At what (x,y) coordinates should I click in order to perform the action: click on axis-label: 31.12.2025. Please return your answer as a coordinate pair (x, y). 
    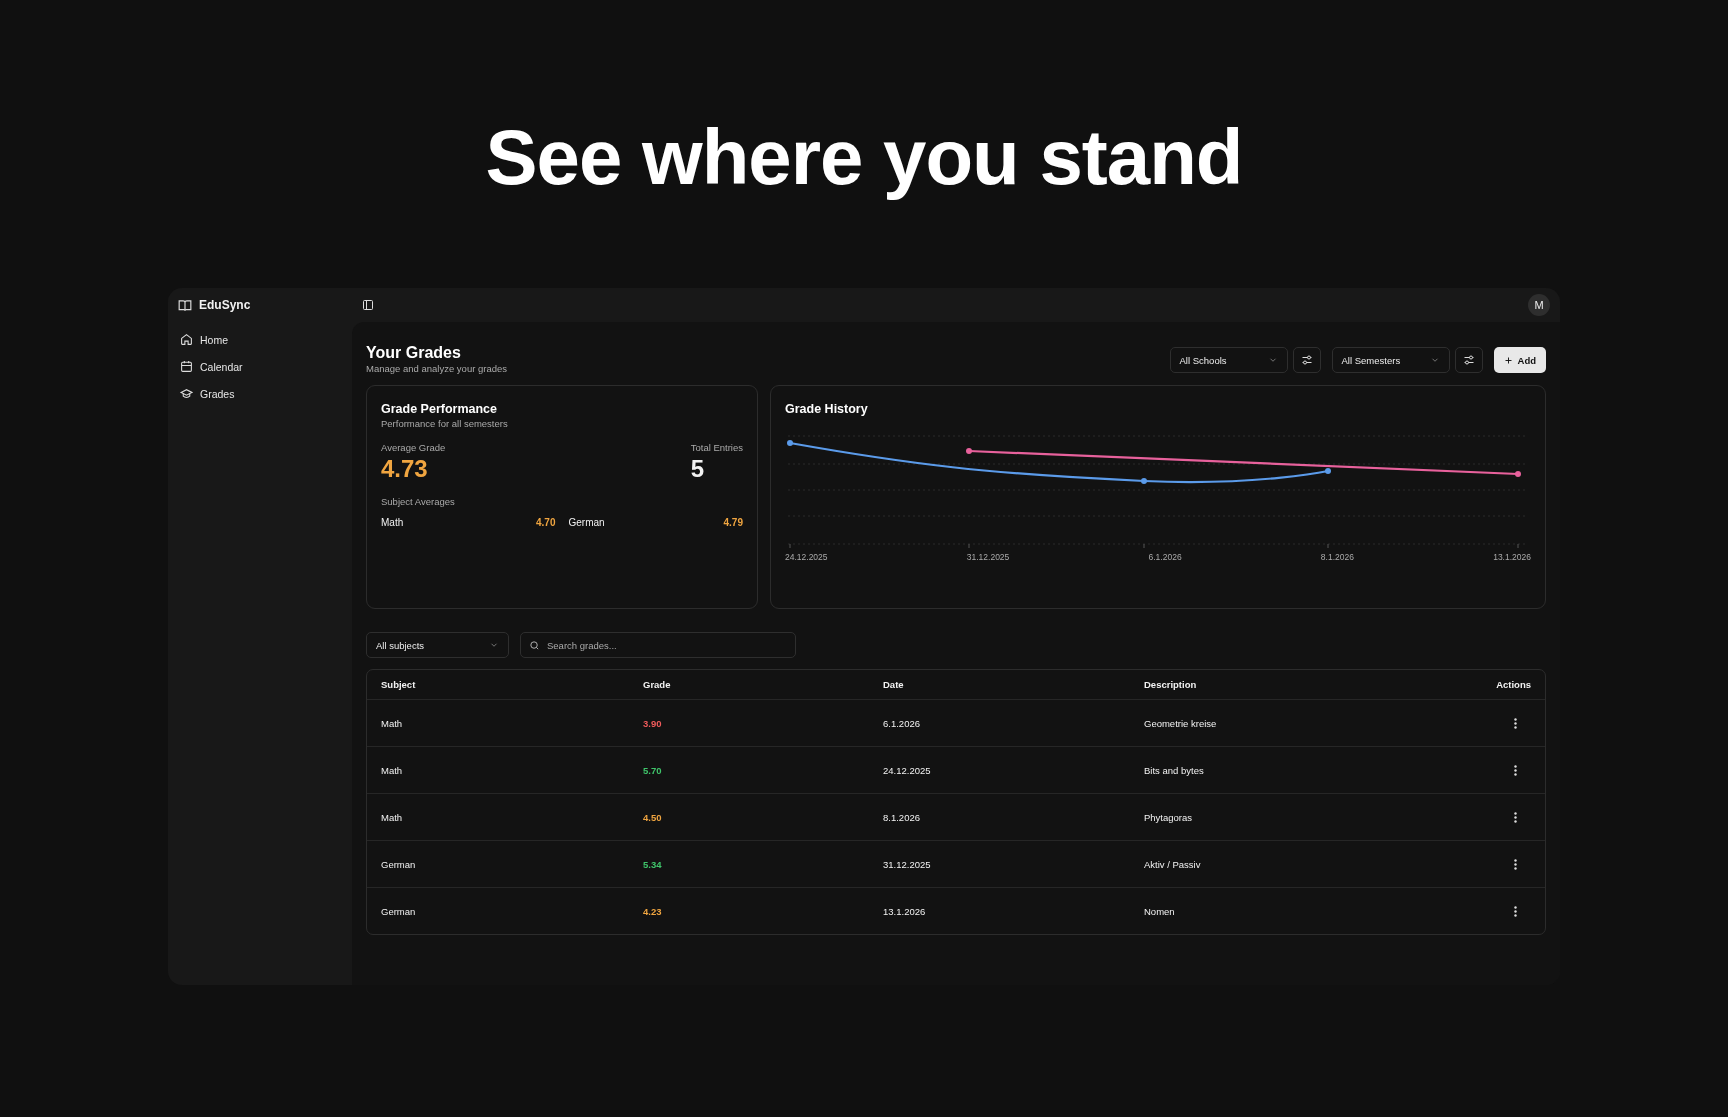
    Looking at the image, I should click on (988, 557).